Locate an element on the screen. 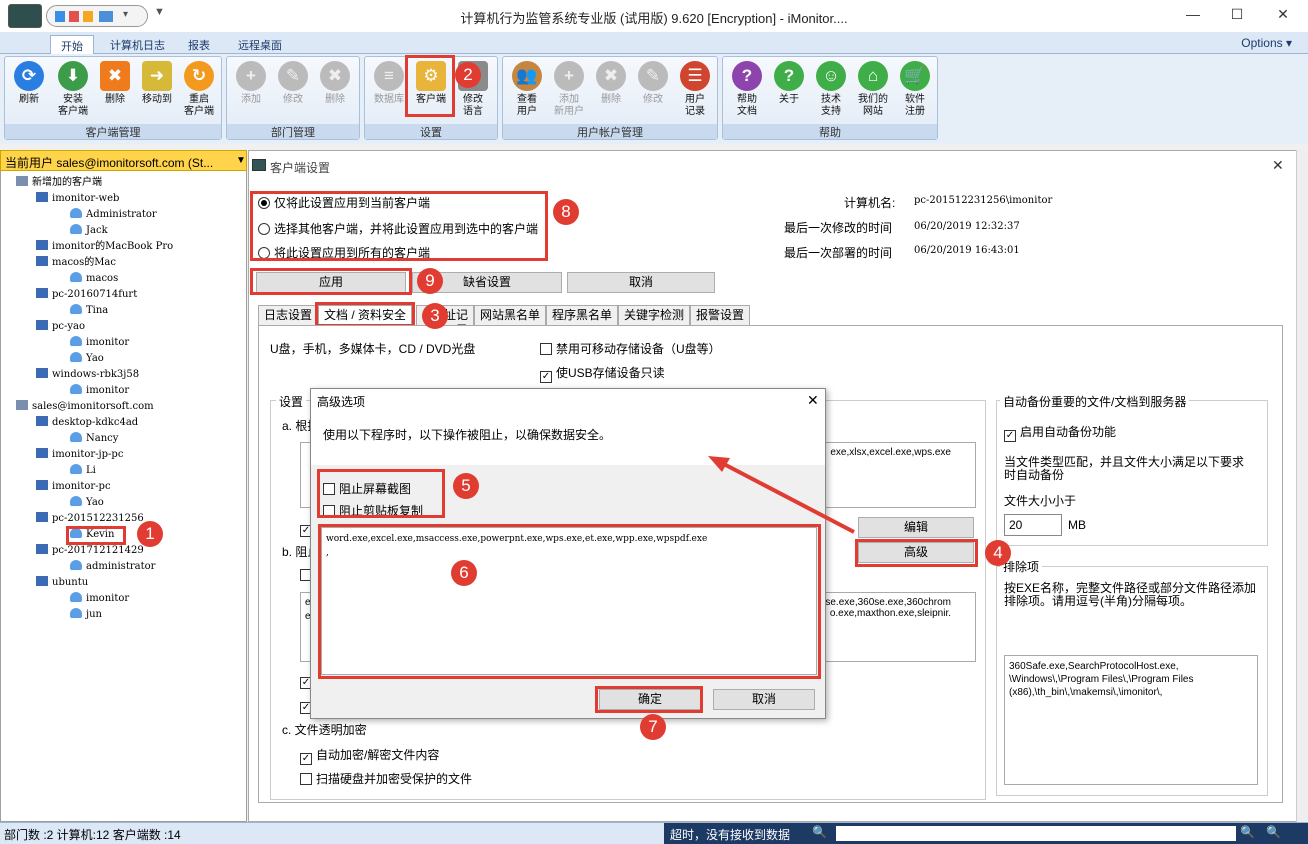  tree-item-group: 新增加的客户端 is located at coordinates (59, 183).